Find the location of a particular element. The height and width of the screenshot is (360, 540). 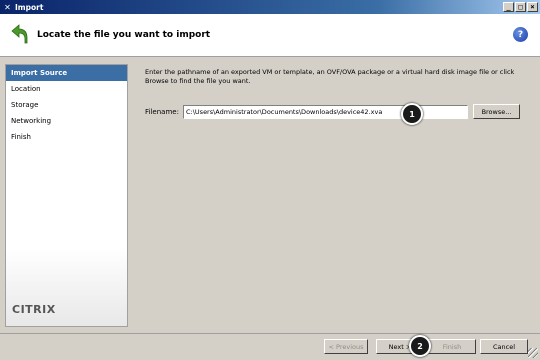

xenserver-app-icon: ✕ is located at coordinates (7, 7).